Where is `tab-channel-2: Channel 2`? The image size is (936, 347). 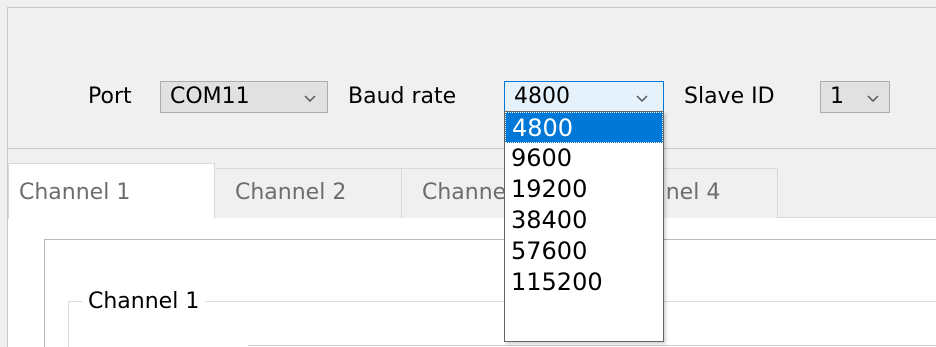
tab-channel-2: Channel 2 is located at coordinates (308, 193).